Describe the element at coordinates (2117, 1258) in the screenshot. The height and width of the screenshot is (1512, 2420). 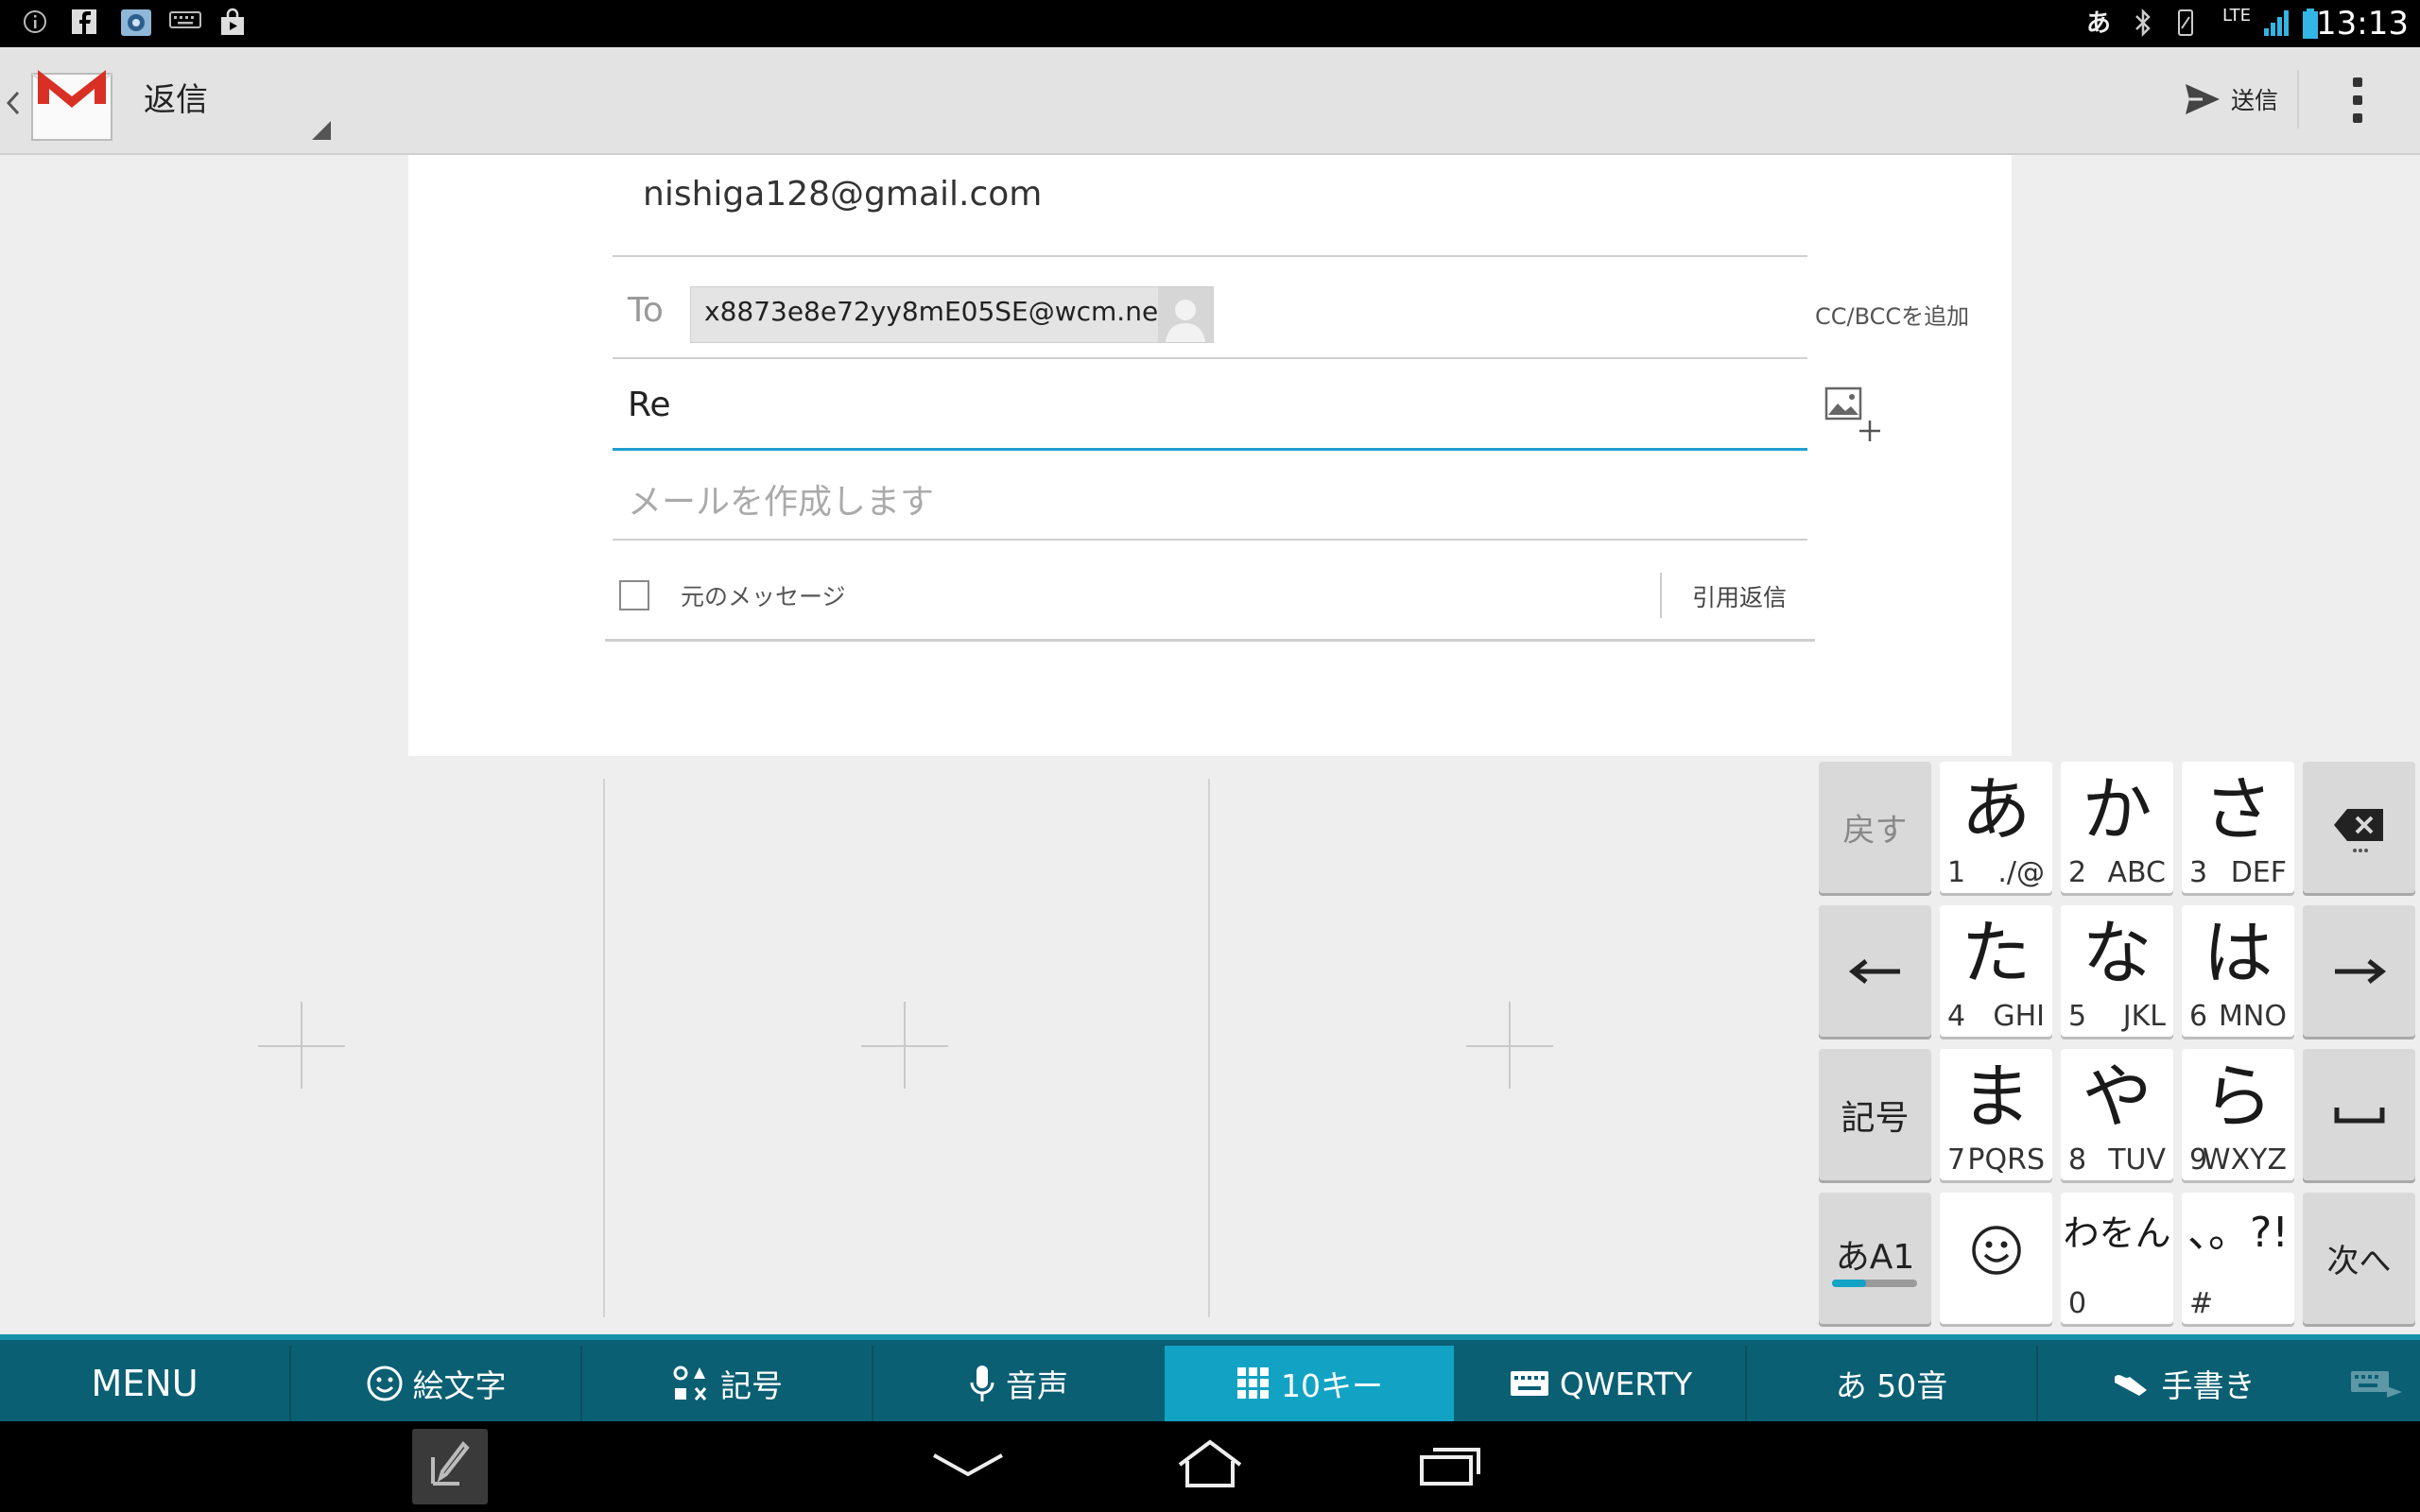
I see `key-wa: わをん 0` at that location.